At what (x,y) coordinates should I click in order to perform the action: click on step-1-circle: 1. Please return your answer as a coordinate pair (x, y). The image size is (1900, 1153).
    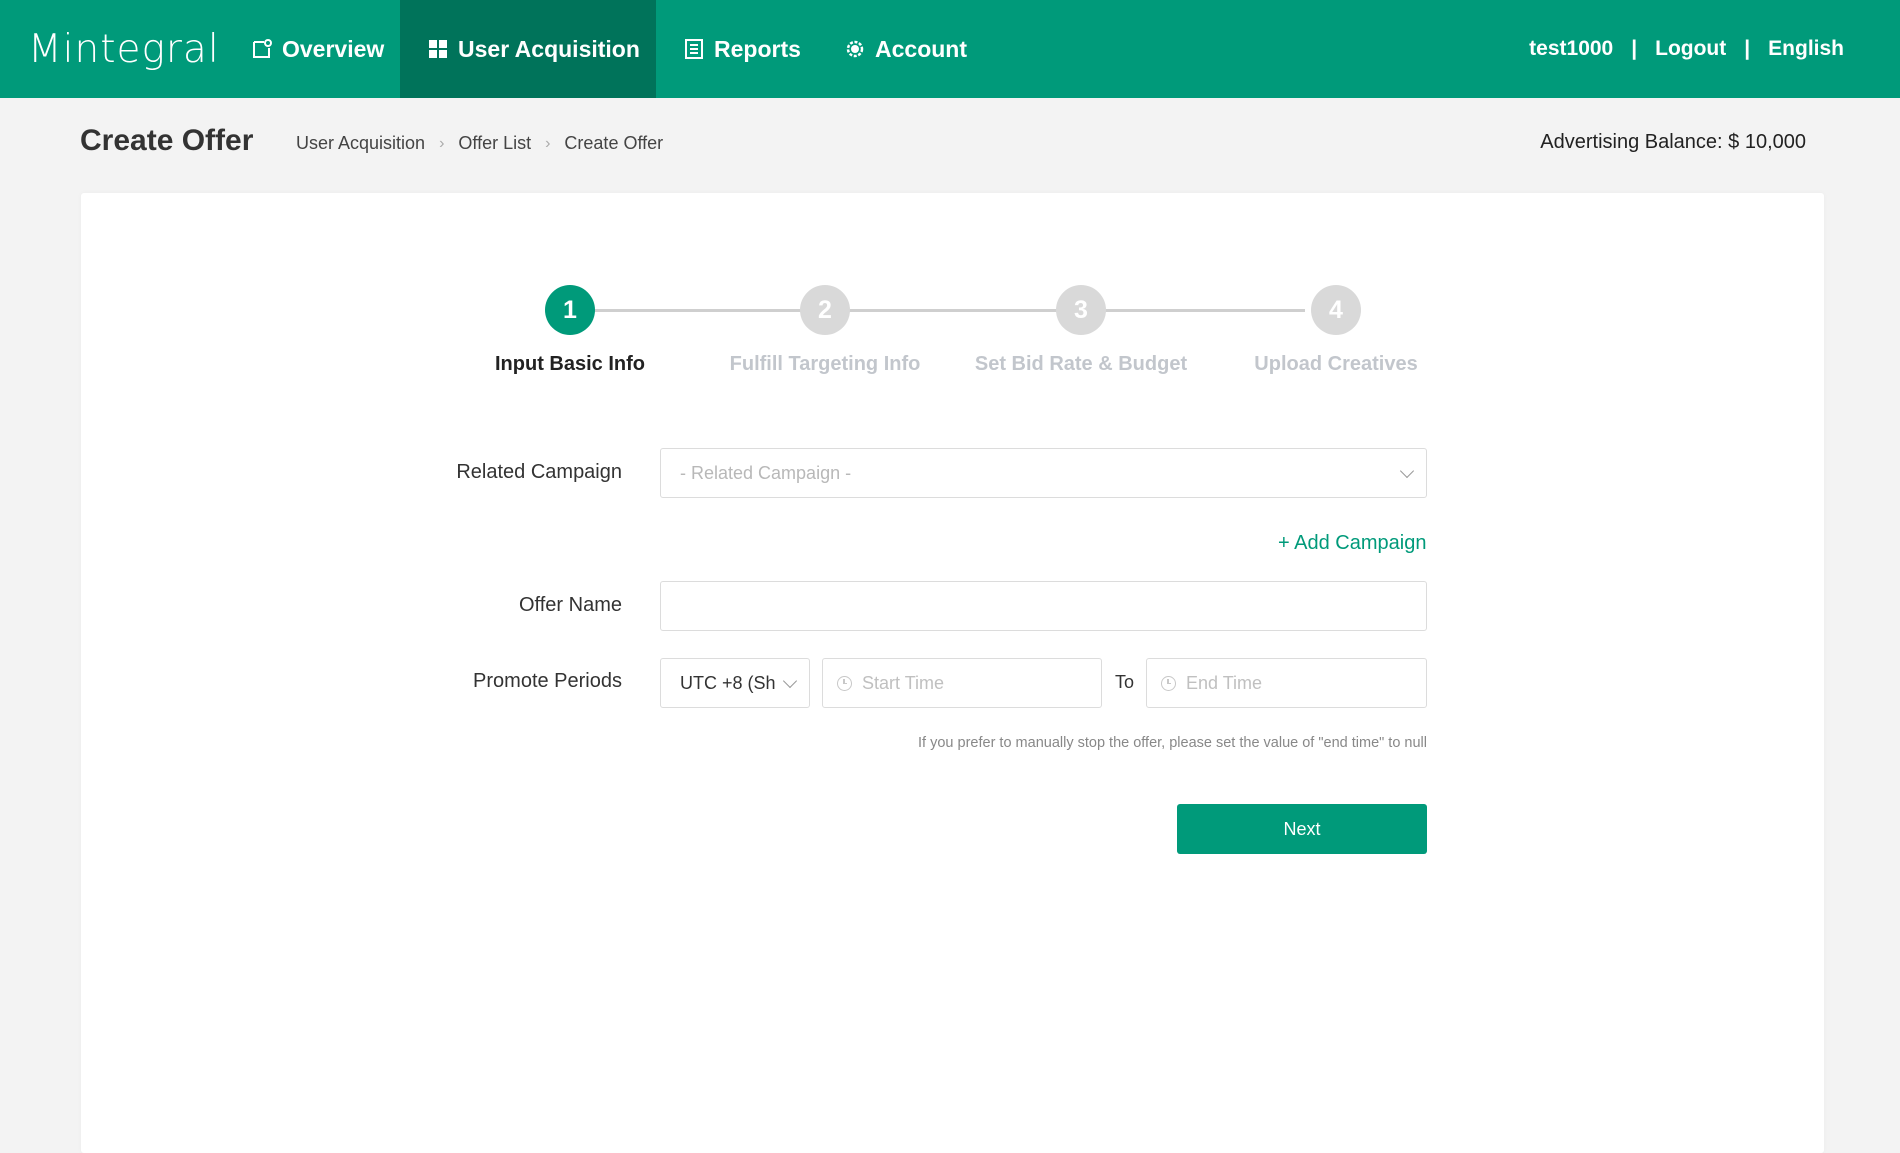
    Looking at the image, I should click on (570, 310).